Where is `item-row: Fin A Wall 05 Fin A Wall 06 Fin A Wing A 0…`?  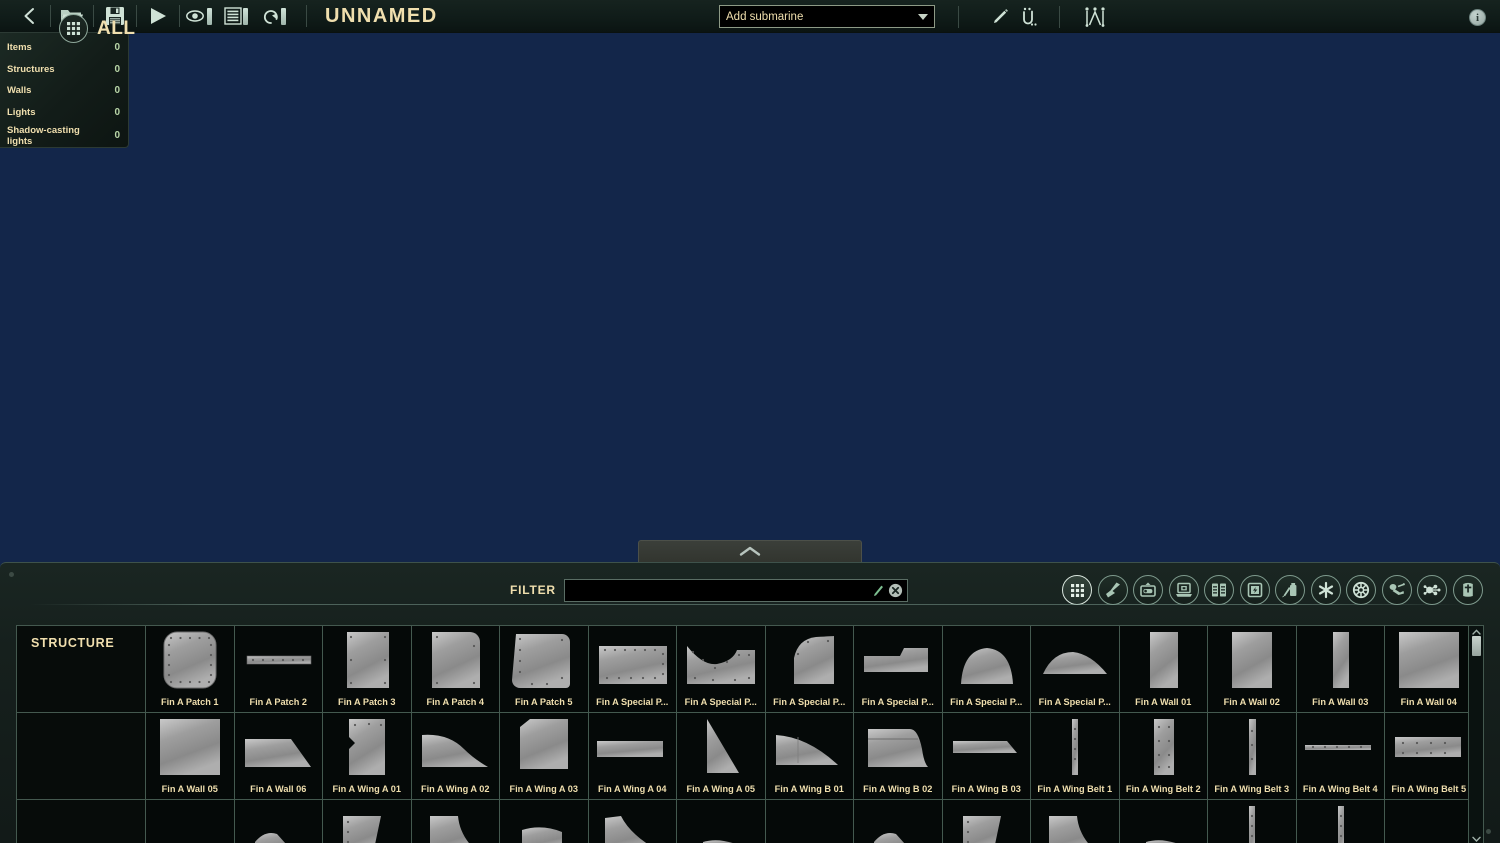 item-row: Fin A Wall 05 Fin A Wall 06 Fin A Wing A 0… is located at coordinates (745, 756).